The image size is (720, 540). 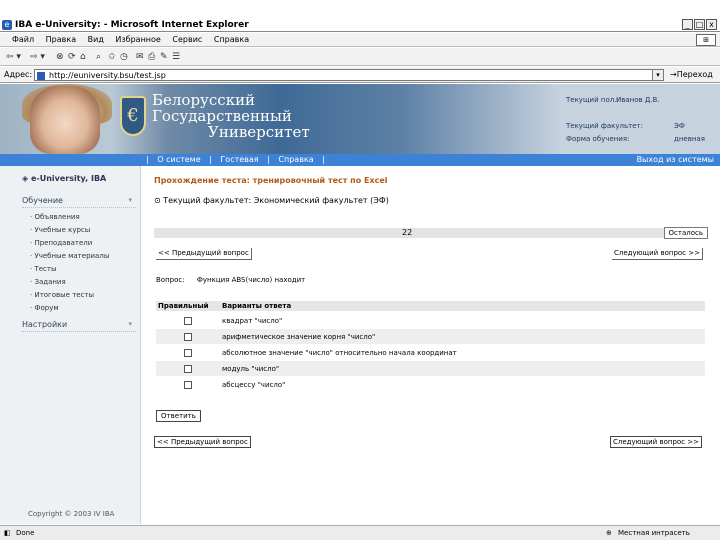 I want to click on answers-header: Правильный Варианты ответа, so click(x=430, y=306).